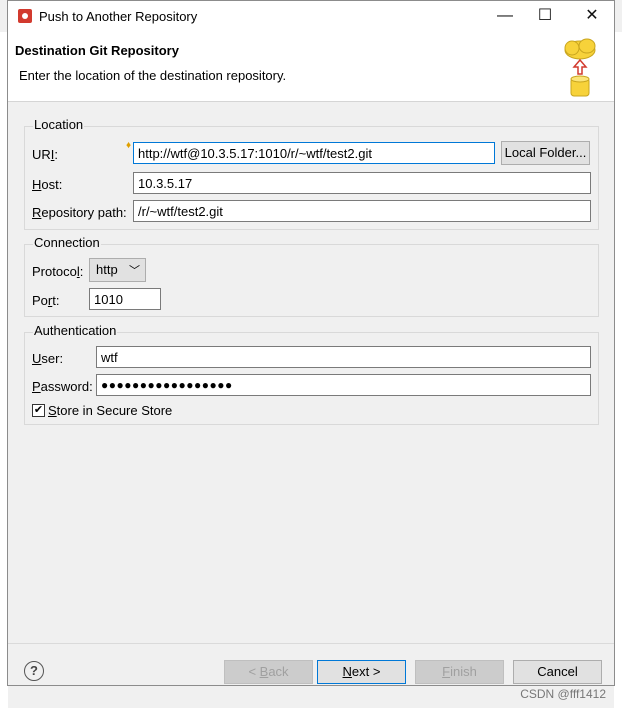 This screenshot has width=622, height=708. What do you see at coordinates (361, 672) in the screenshot?
I see `next-button: Next >` at bounding box center [361, 672].